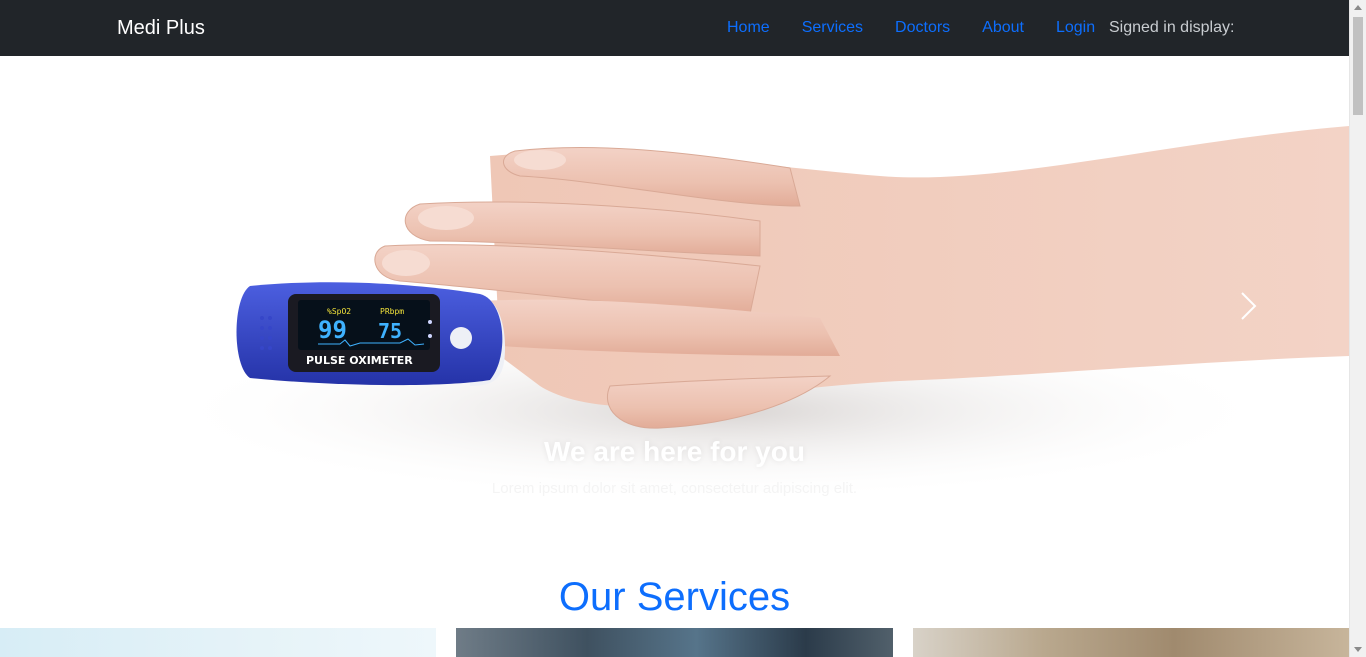  Describe the element at coordinates (1075, 28) in the screenshot. I see `nav-link-login: Login` at that location.